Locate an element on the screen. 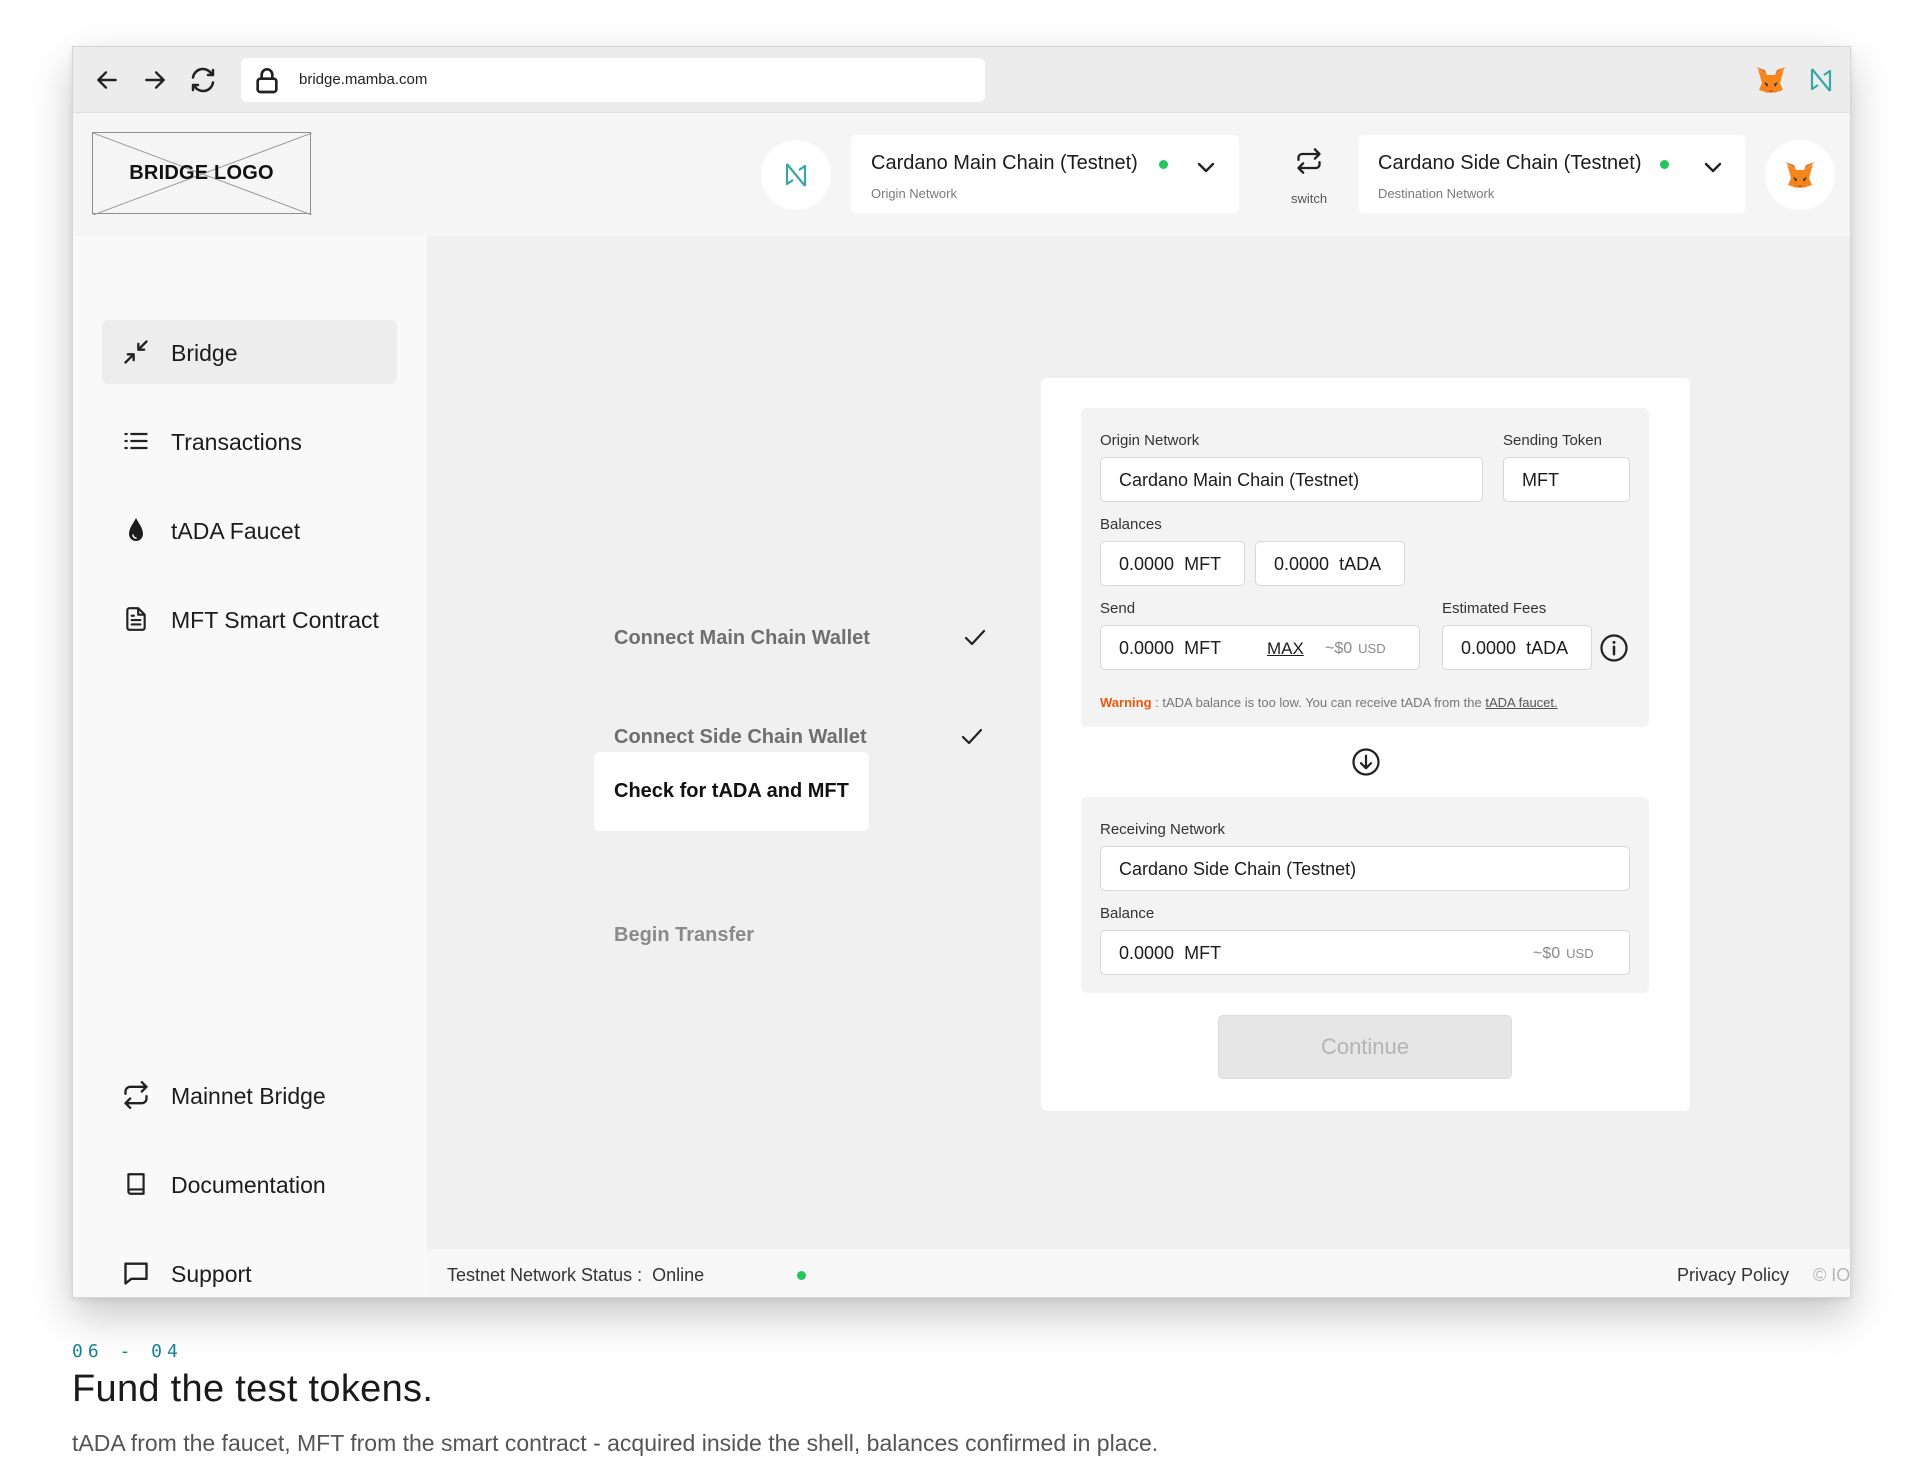  sidebar-item-label: Documentation is located at coordinates (248, 1185).